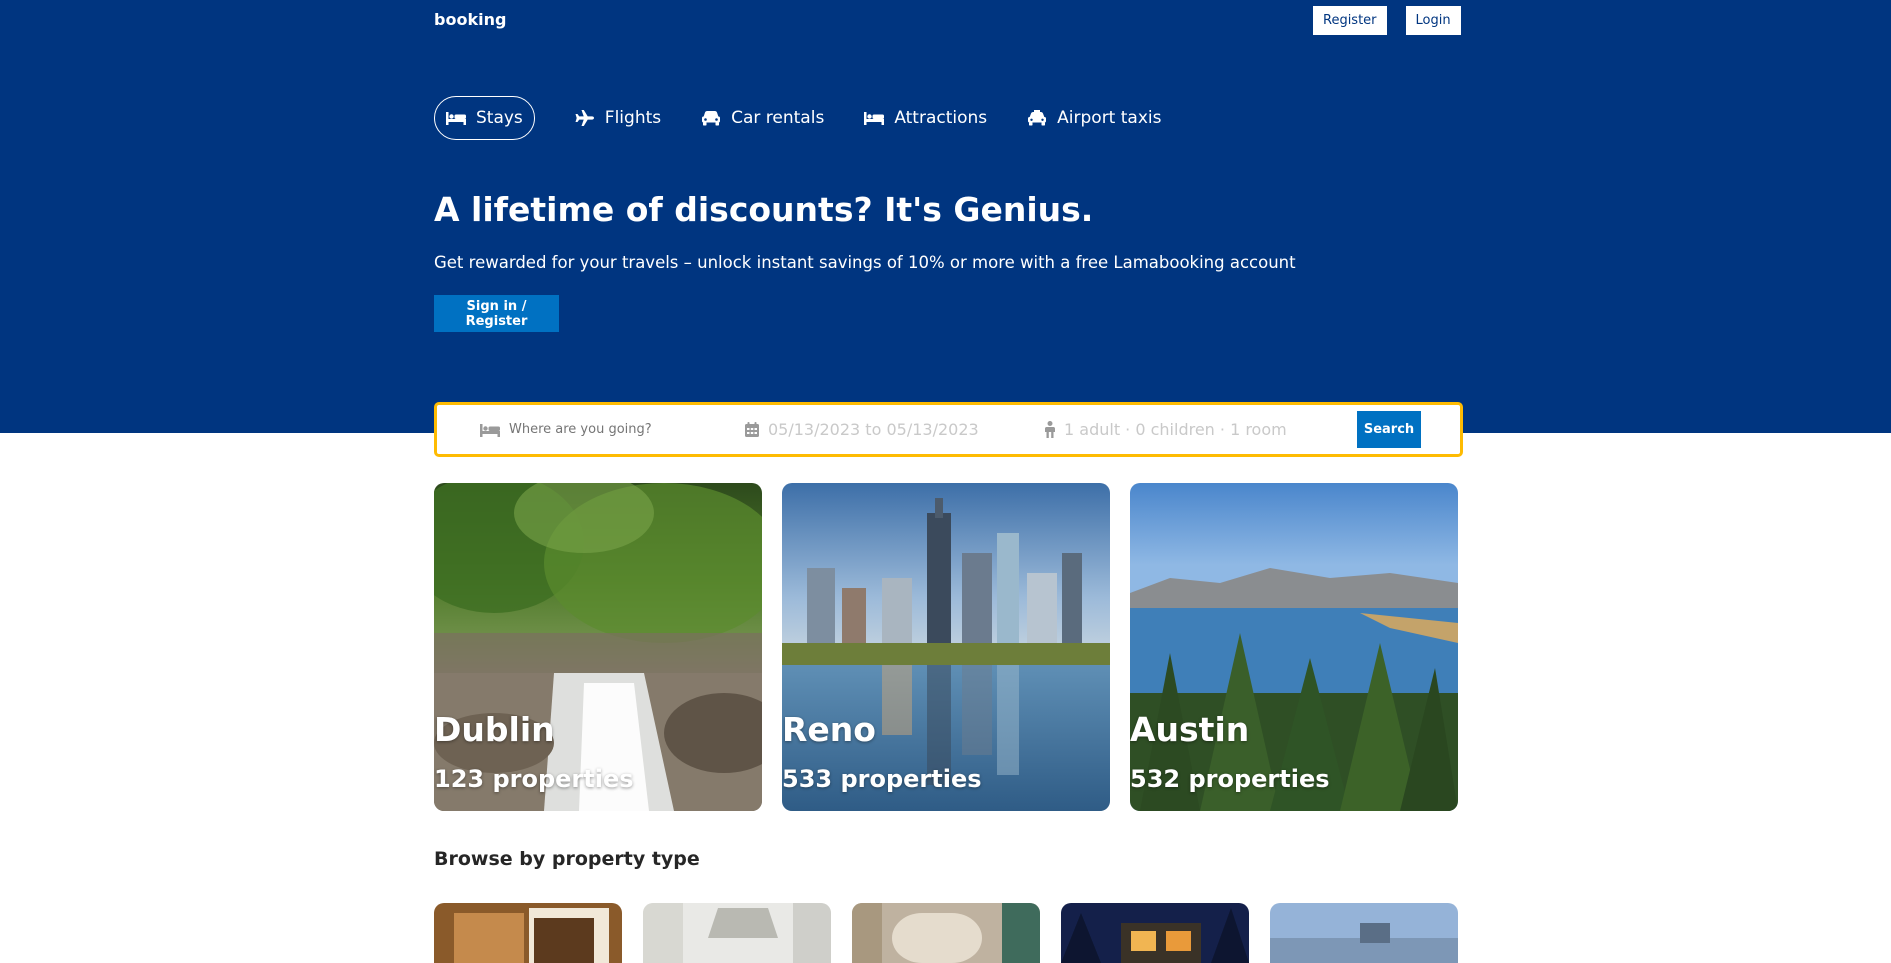 This screenshot has width=1891, height=963. Describe the element at coordinates (1190, 729) in the screenshot. I see `city-name: Austin` at that location.